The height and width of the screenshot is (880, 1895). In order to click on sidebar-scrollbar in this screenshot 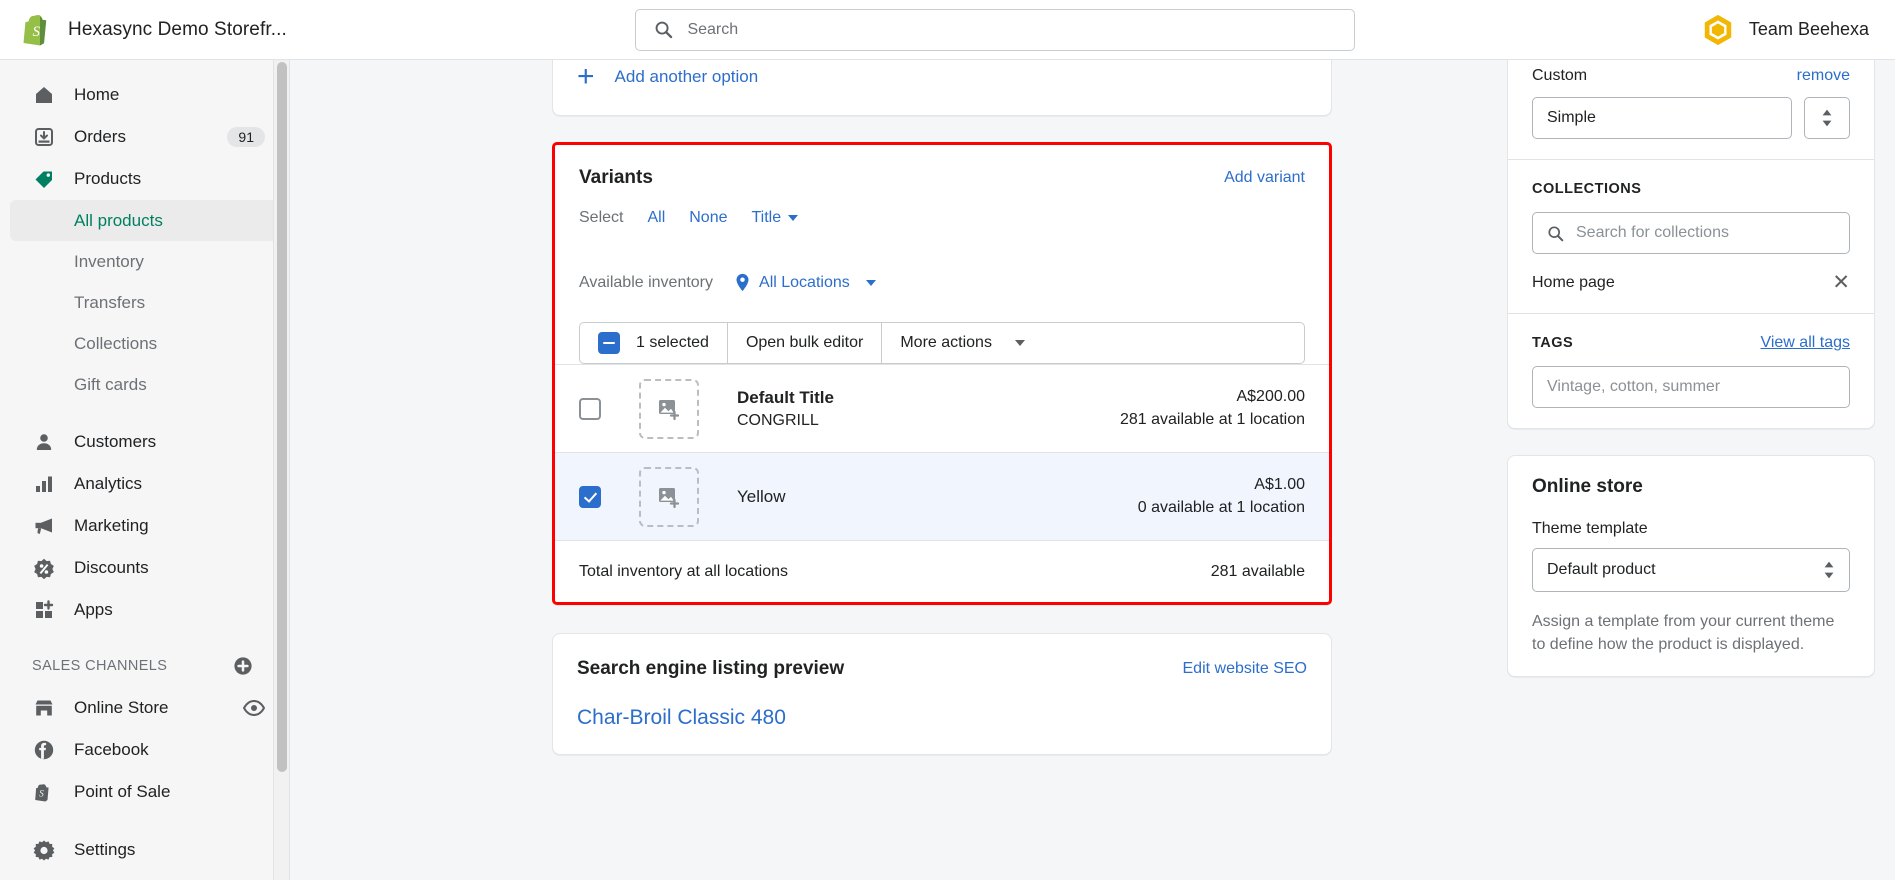, I will do `click(281, 470)`.